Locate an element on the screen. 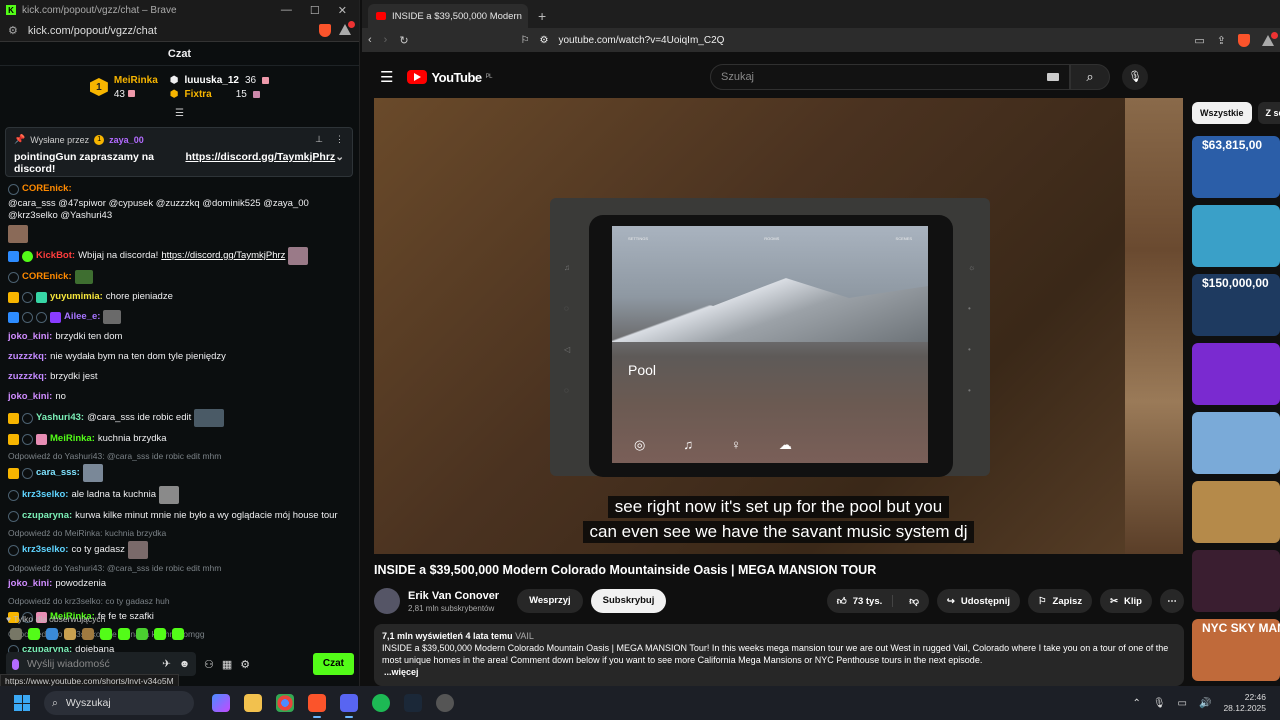  kick-url: kick.com/popout/vgzz/chat is located at coordinates (92, 31).